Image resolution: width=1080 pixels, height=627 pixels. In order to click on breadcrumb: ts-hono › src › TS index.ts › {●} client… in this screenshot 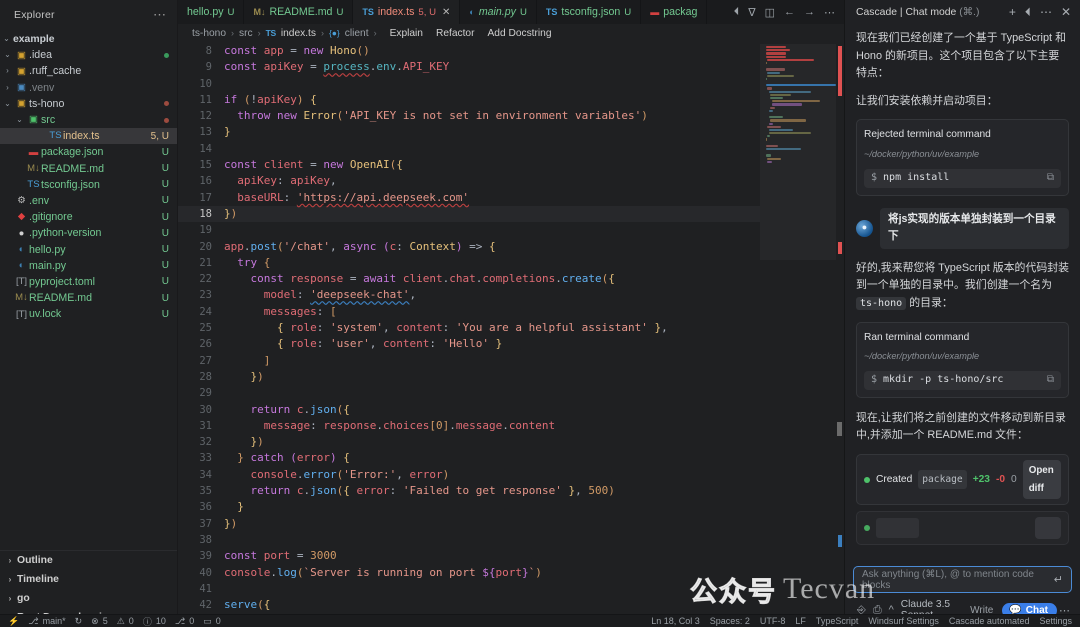, I will do `click(511, 33)`.